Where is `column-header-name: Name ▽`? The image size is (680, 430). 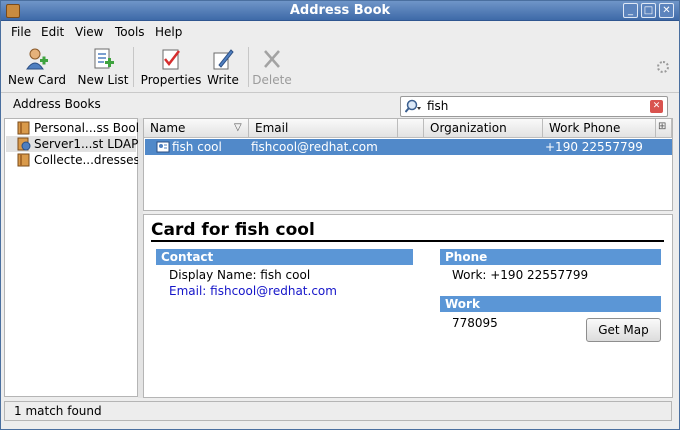
column-header-name: Name ▽ is located at coordinates (196, 128).